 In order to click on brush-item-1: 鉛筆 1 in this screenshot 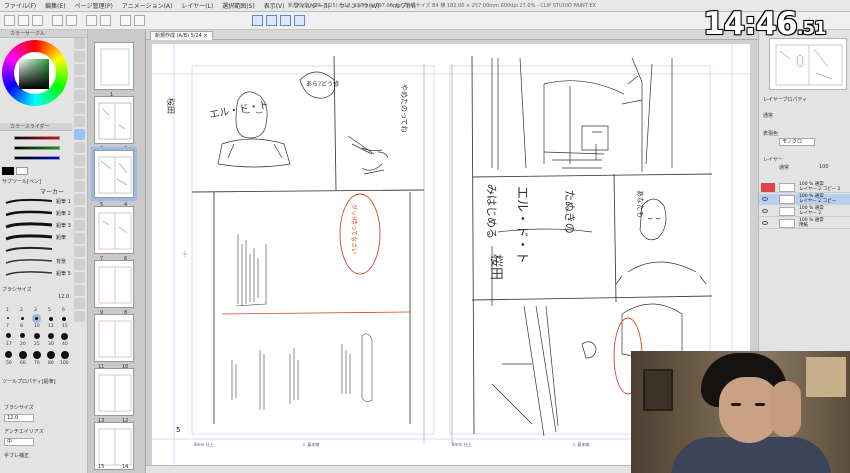, I will do `click(37, 201)`.